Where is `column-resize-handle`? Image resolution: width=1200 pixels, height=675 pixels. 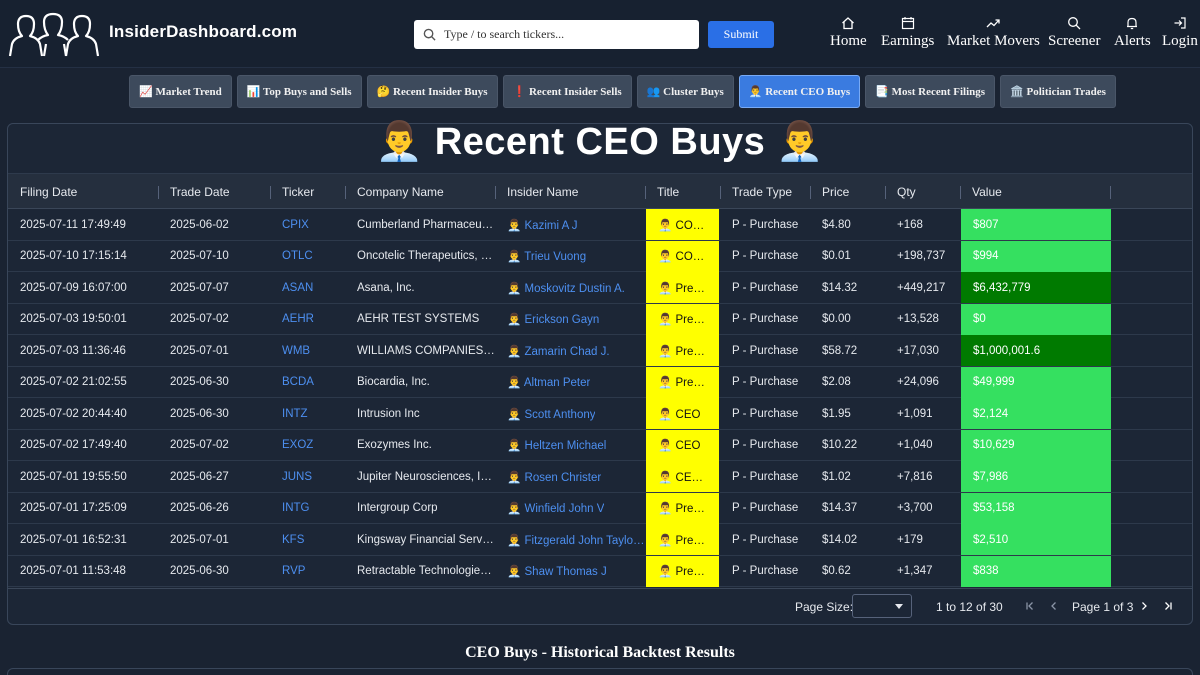
column-resize-handle is located at coordinates (1110, 192).